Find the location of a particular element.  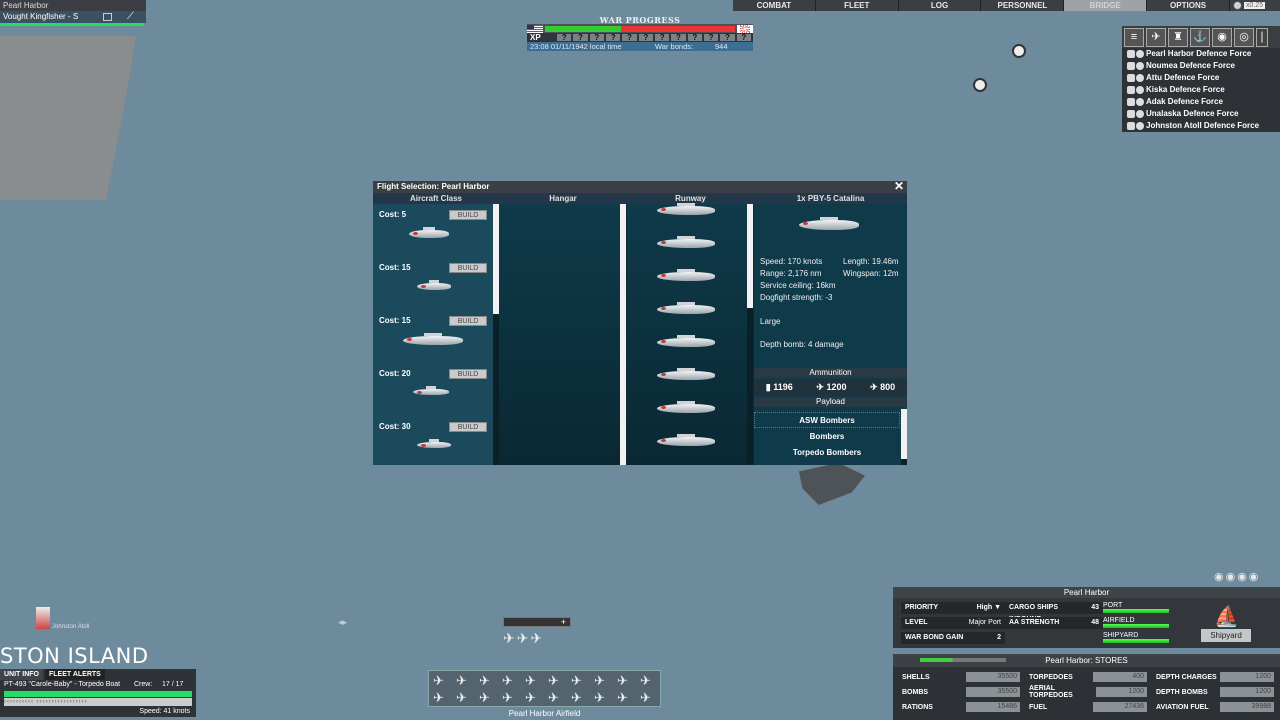

tab-log: LOG is located at coordinates (940, 5).